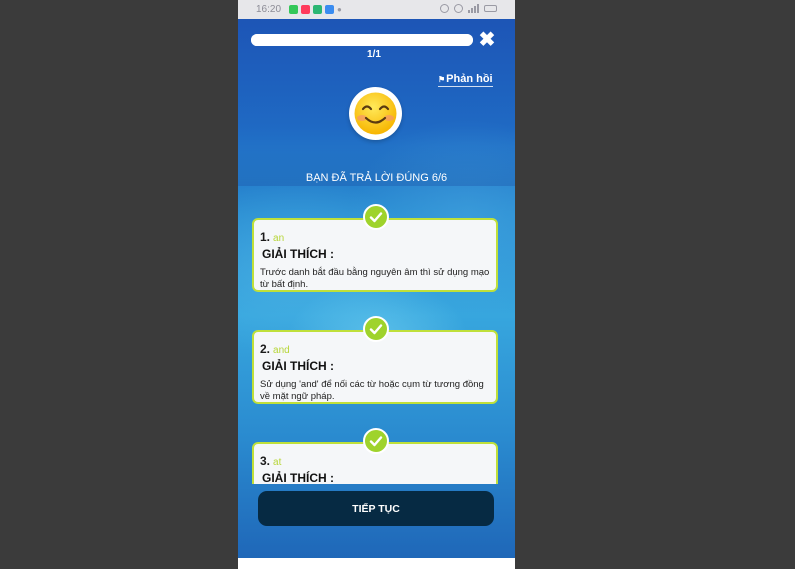  I want to click on feedback-link: ⚑ Phản hồi, so click(465, 80).